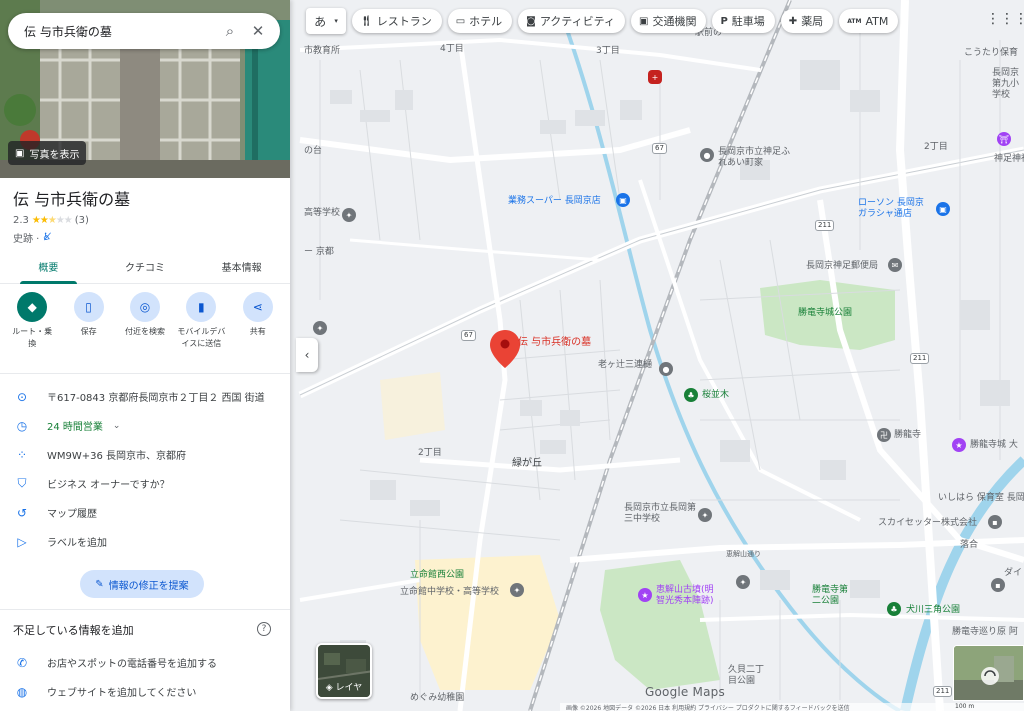  I want to click on photo-icon: ▣, so click(20, 153).